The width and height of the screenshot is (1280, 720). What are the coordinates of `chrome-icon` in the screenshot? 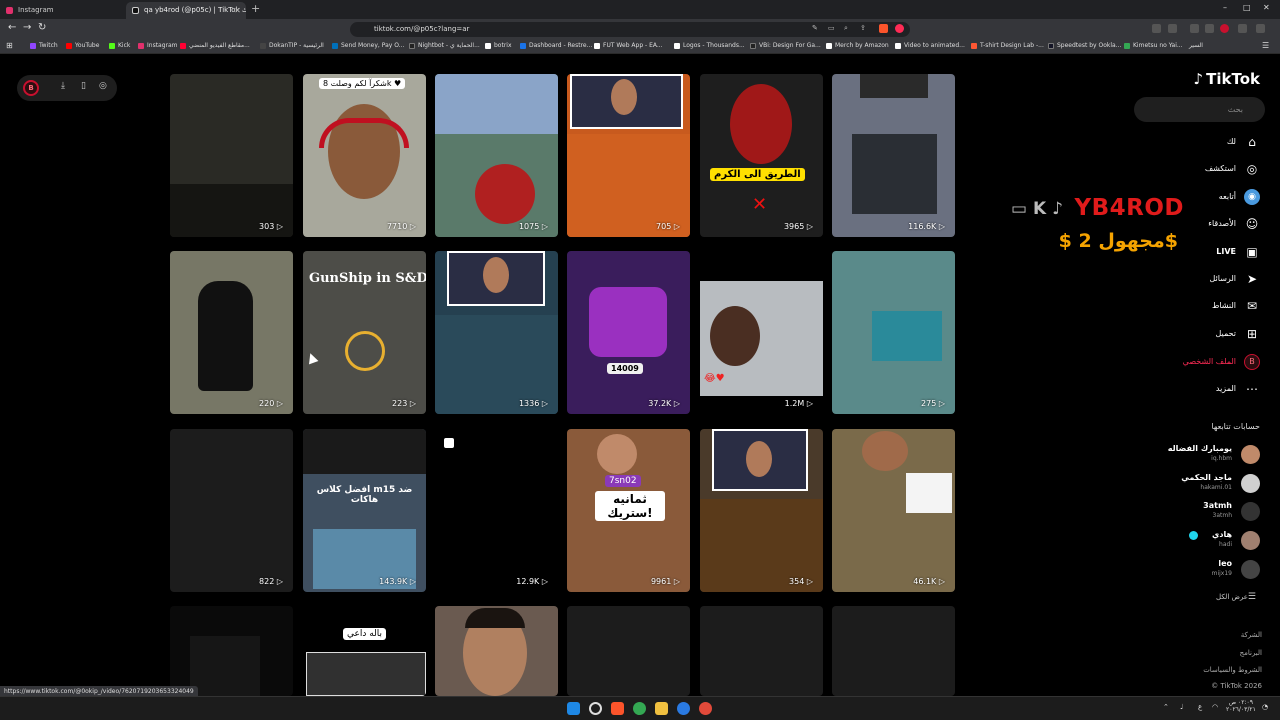 It's located at (639, 708).